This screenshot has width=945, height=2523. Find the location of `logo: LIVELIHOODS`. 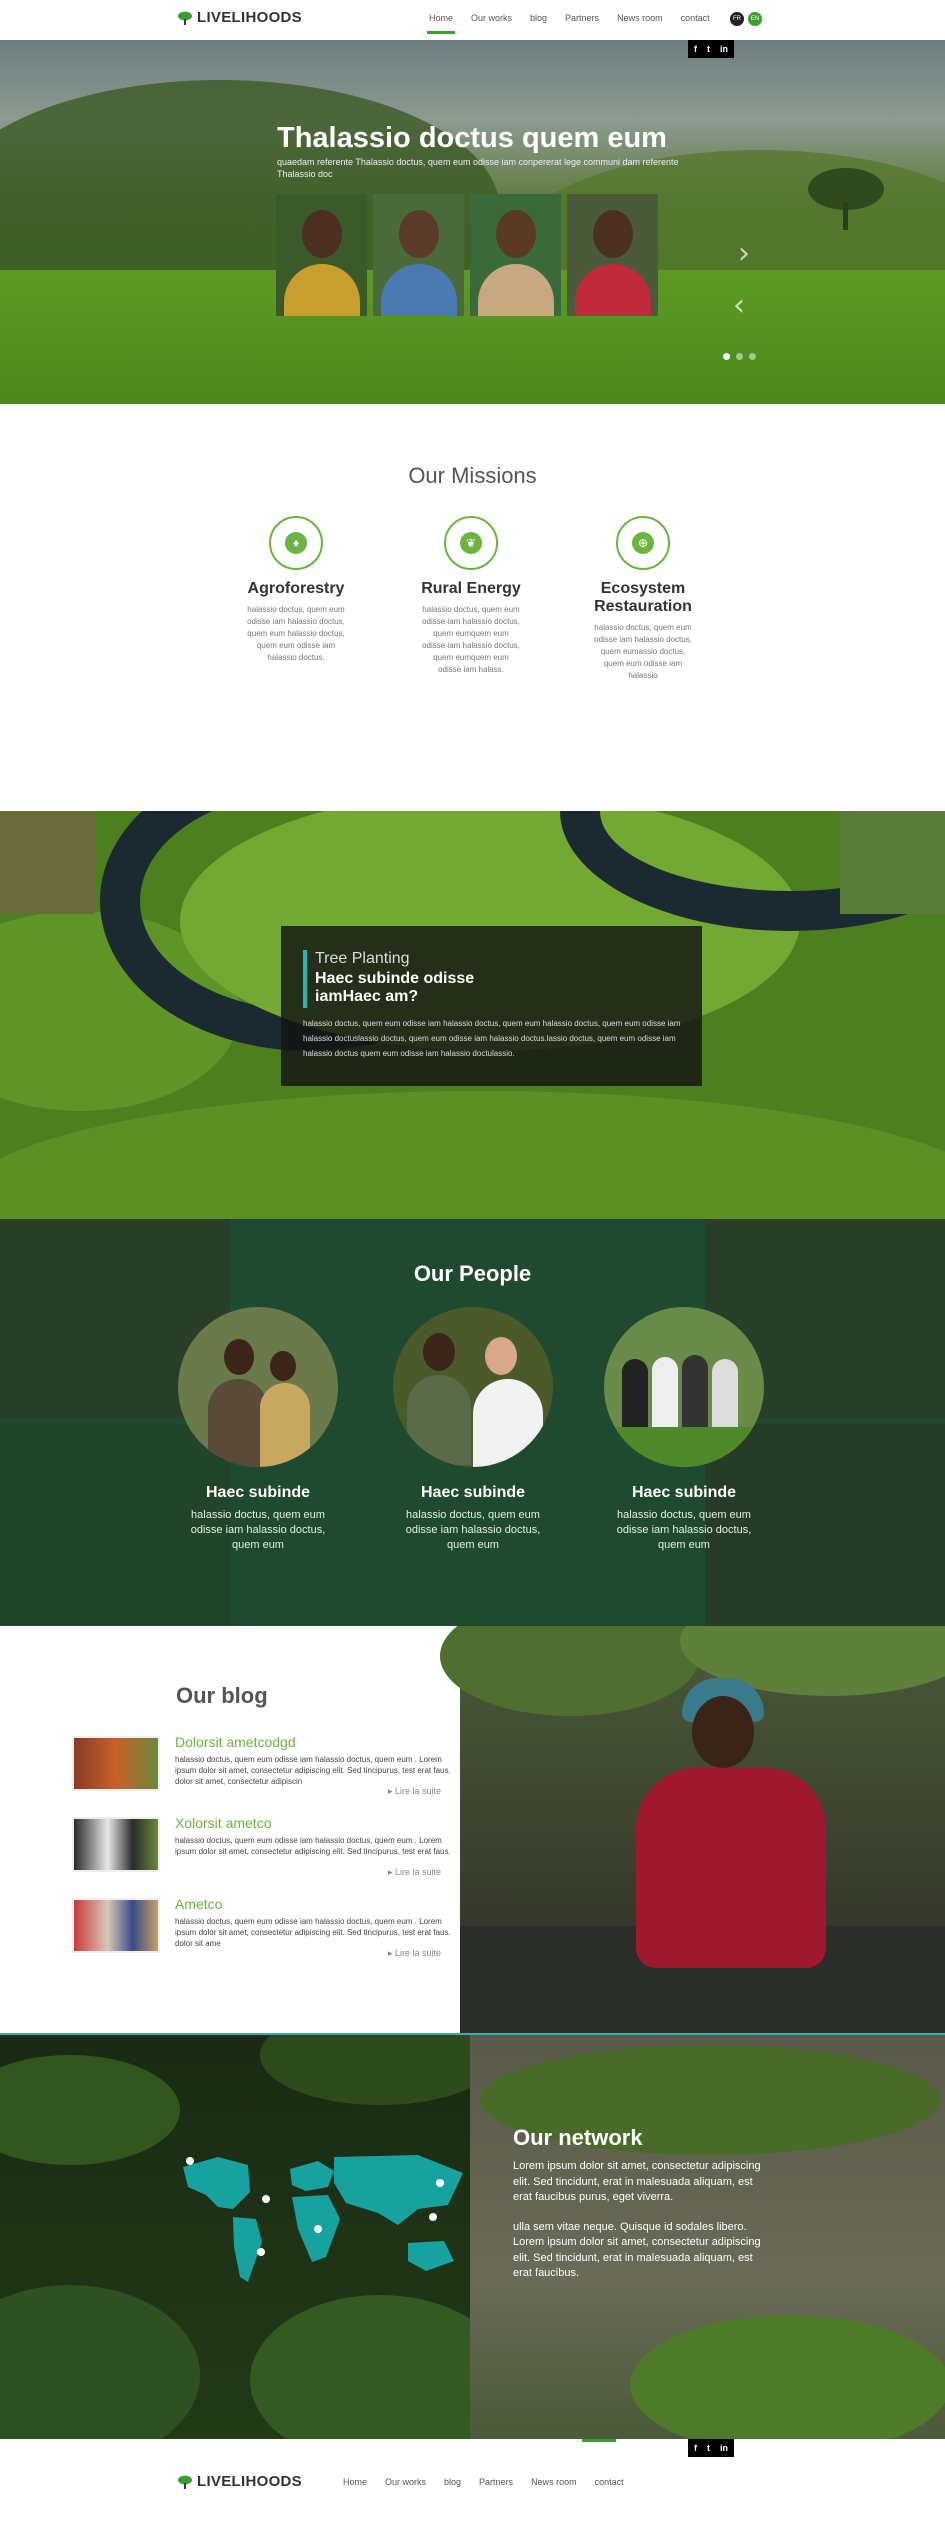

logo: LIVELIHOODS is located at coordinates (239, 17).